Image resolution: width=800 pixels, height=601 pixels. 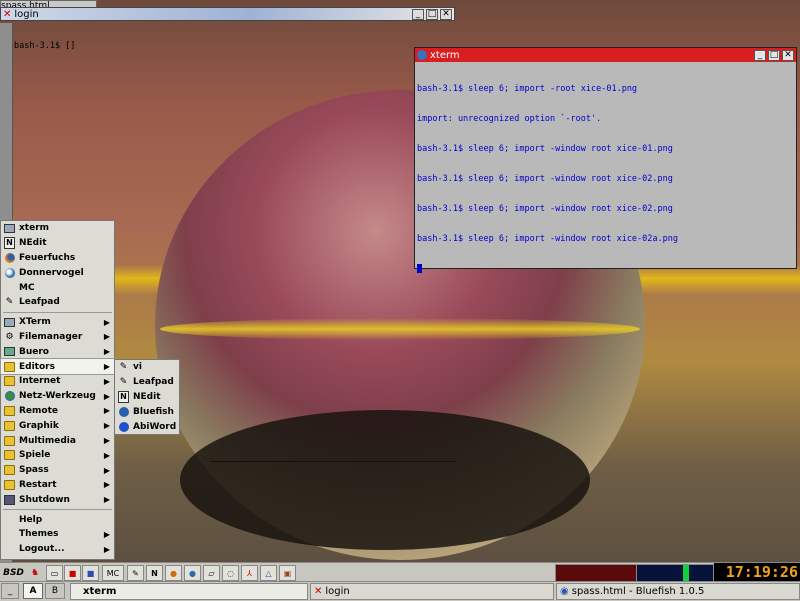 I want to click on network-icon, so click(x=9, y=396).